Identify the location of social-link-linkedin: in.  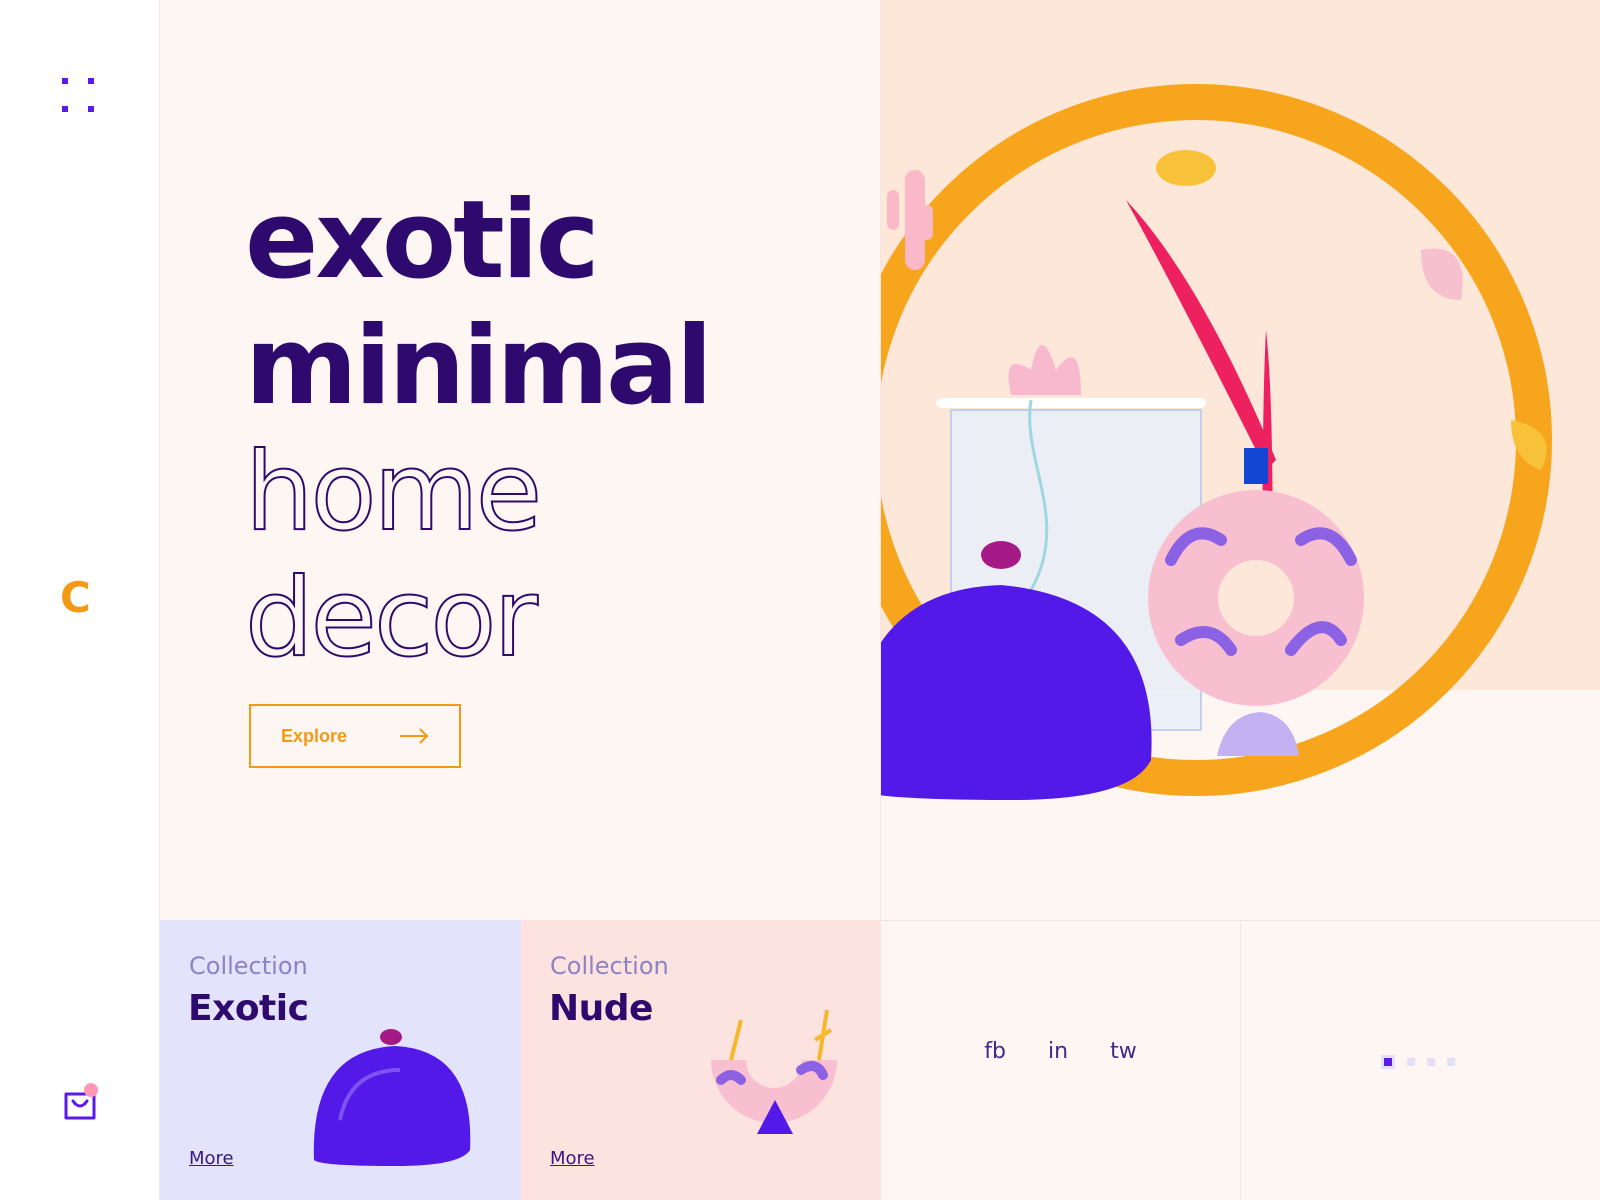
(1058, 1051).